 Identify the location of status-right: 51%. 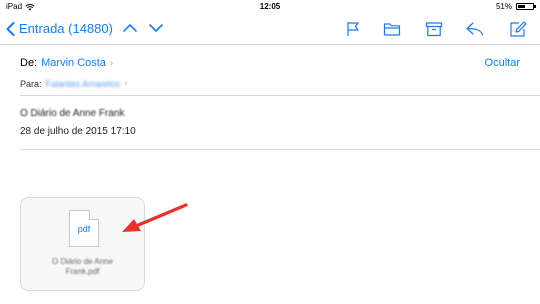
(515, 6).